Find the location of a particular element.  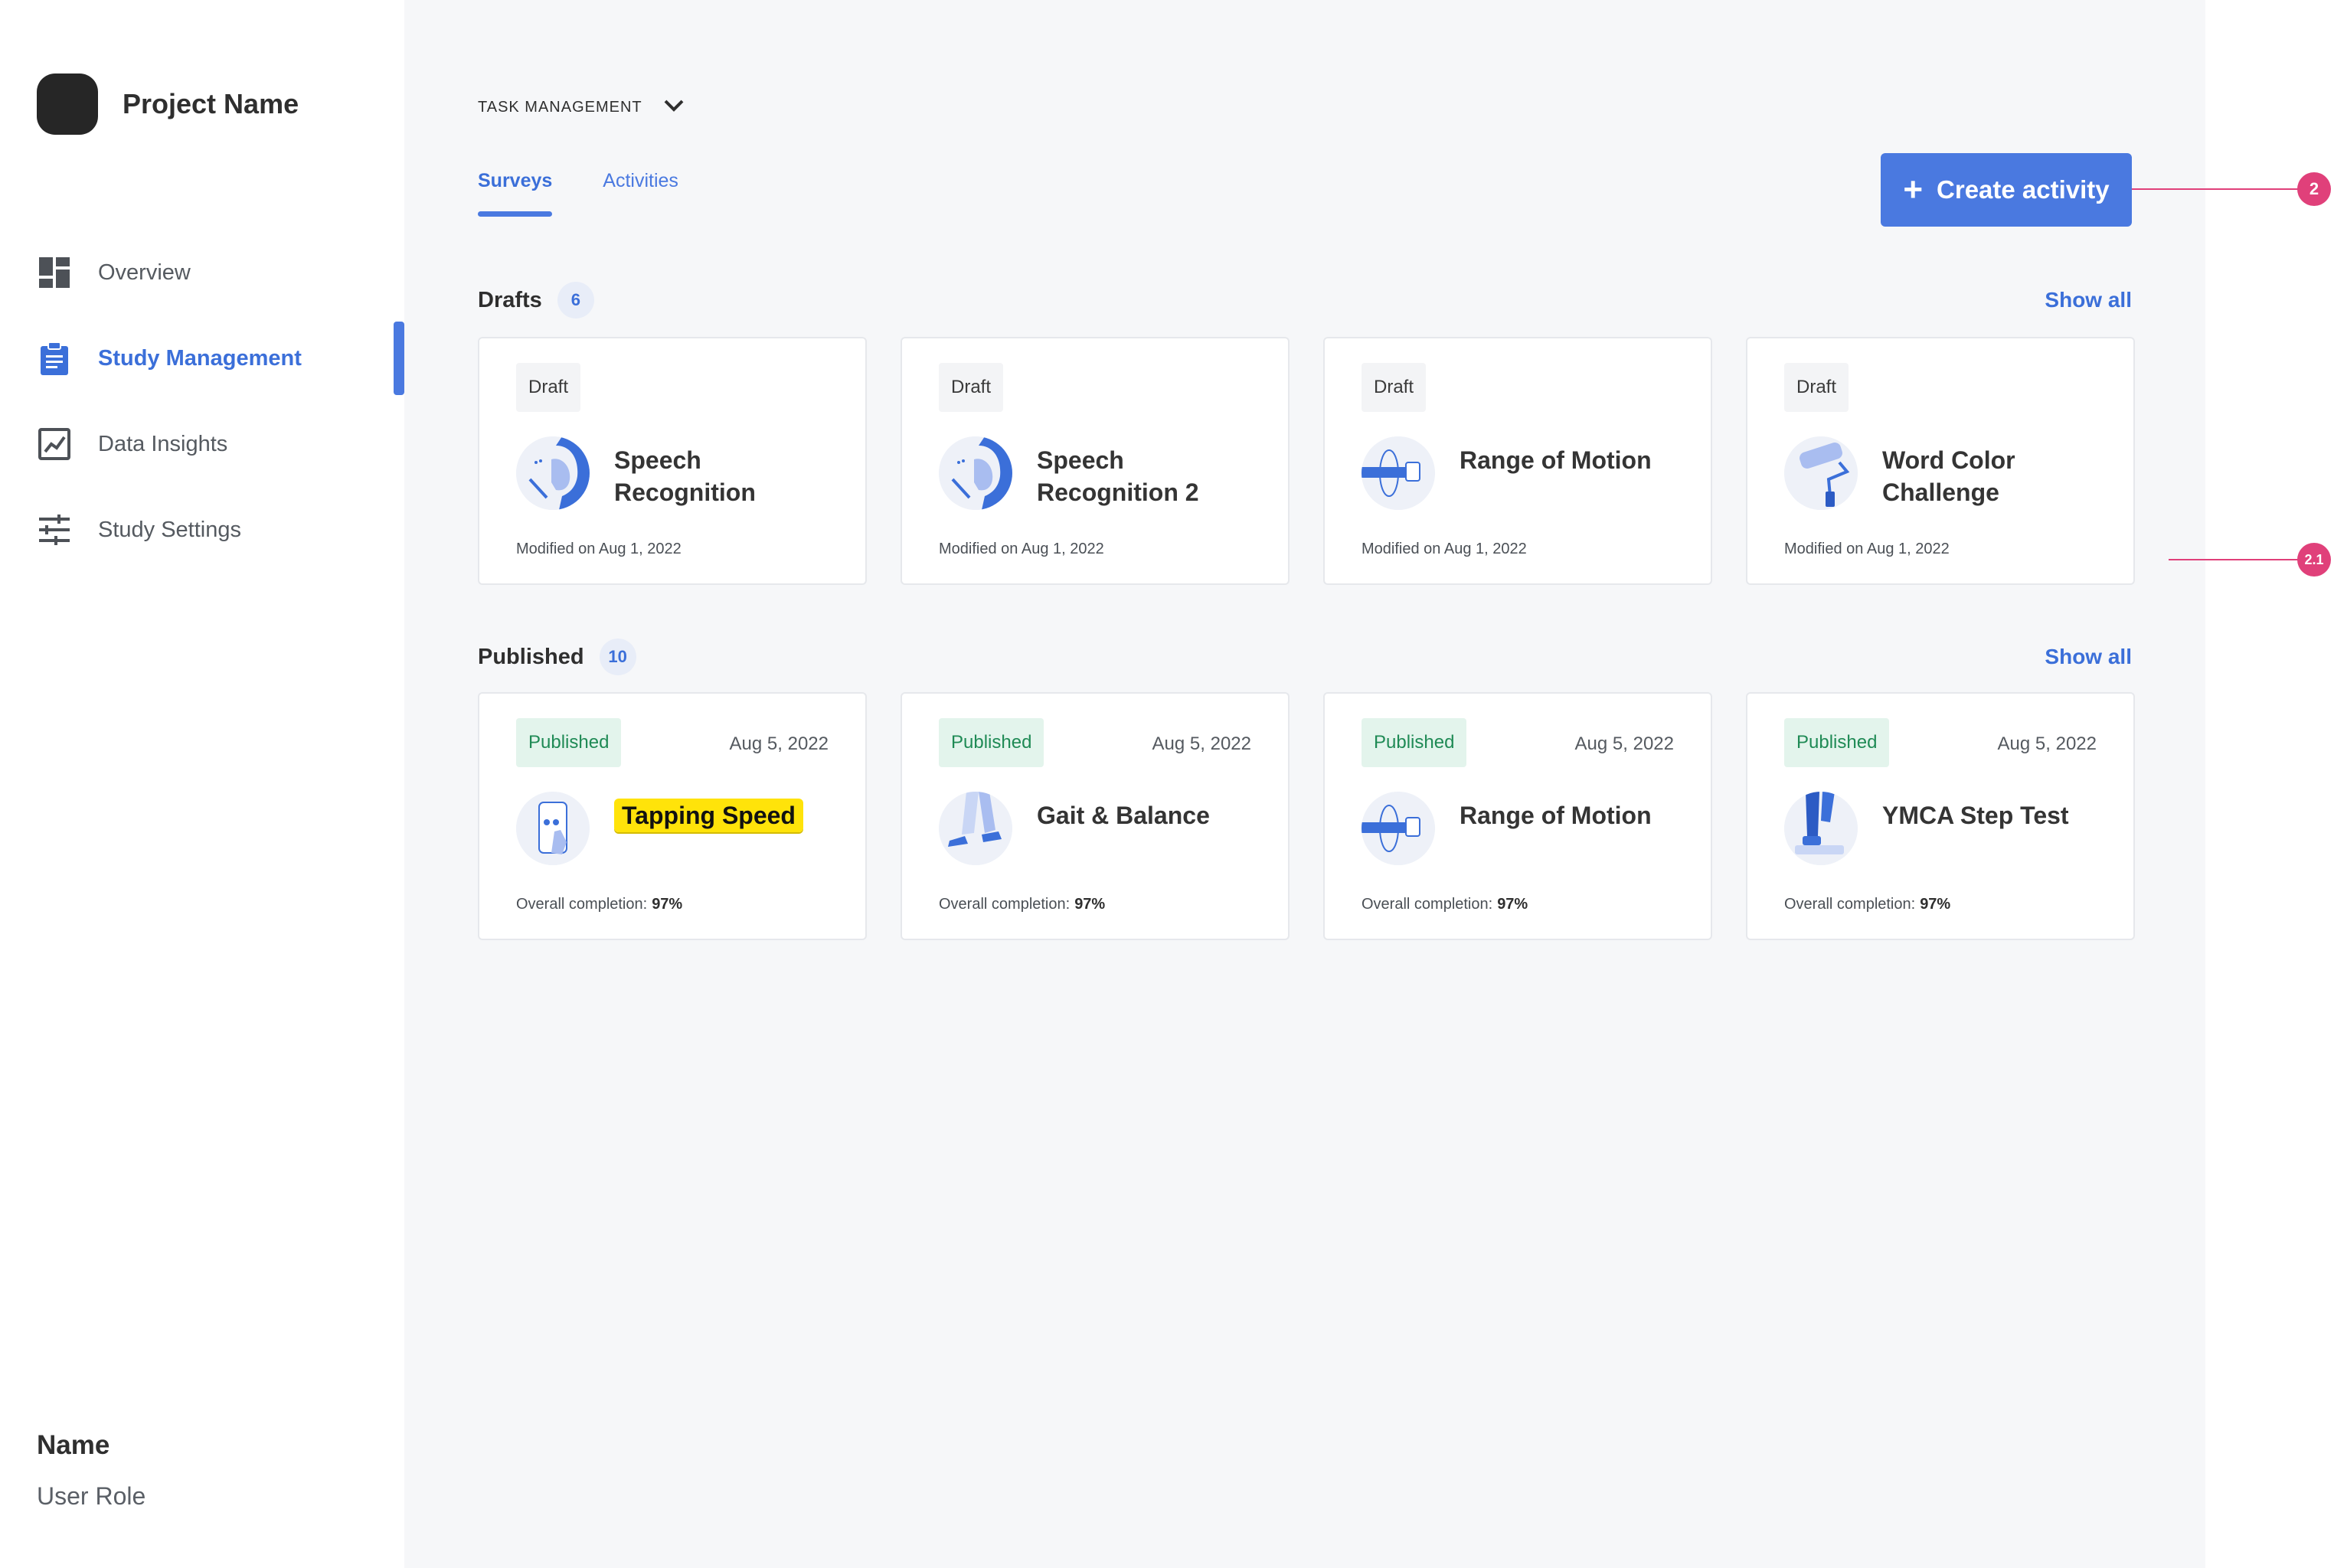

chart-icon is located at coordinates (54, 444).